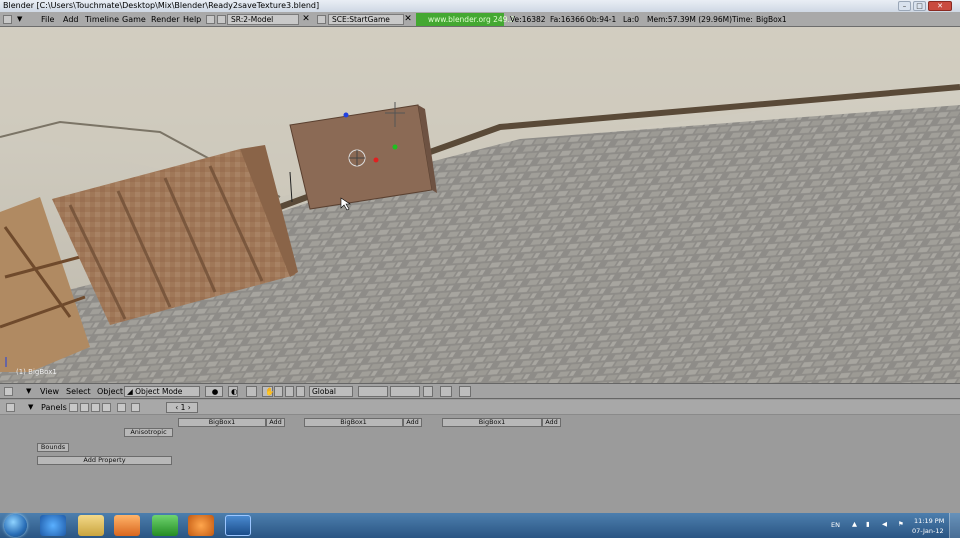 This screenshot has width=960, height=538. Describe the element at coordinates (465, 391) in the screenshot. I see `render-icon` at that location.